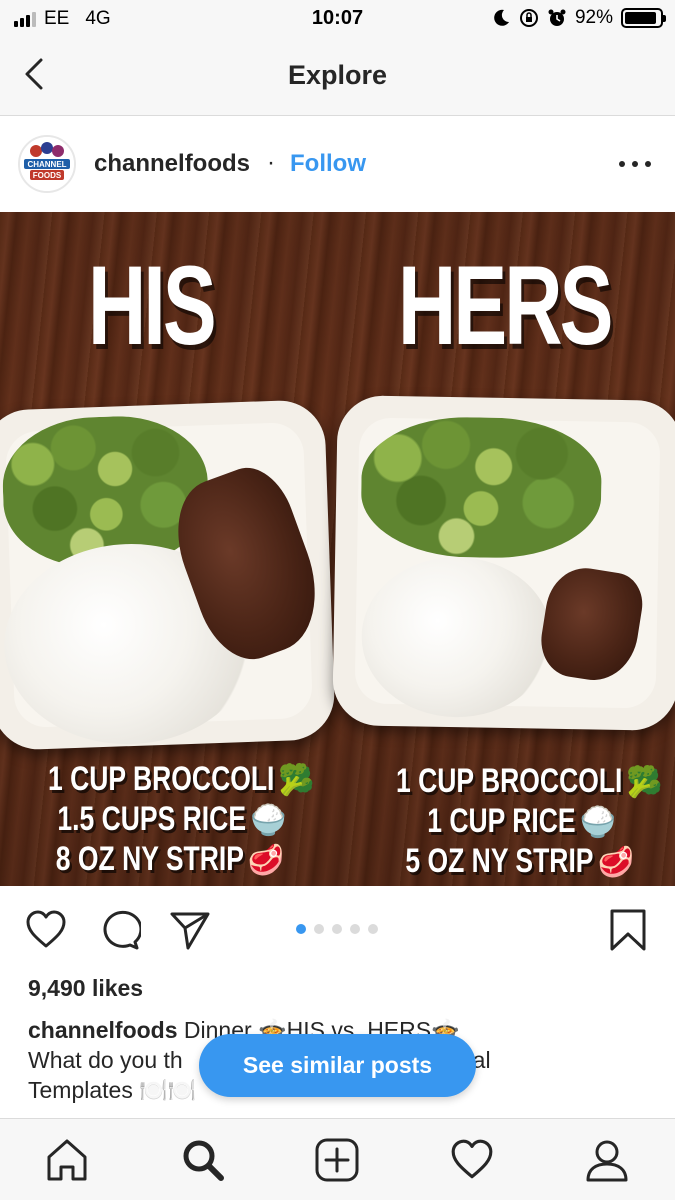  I want to click on comment-icon, so click(123, 930).